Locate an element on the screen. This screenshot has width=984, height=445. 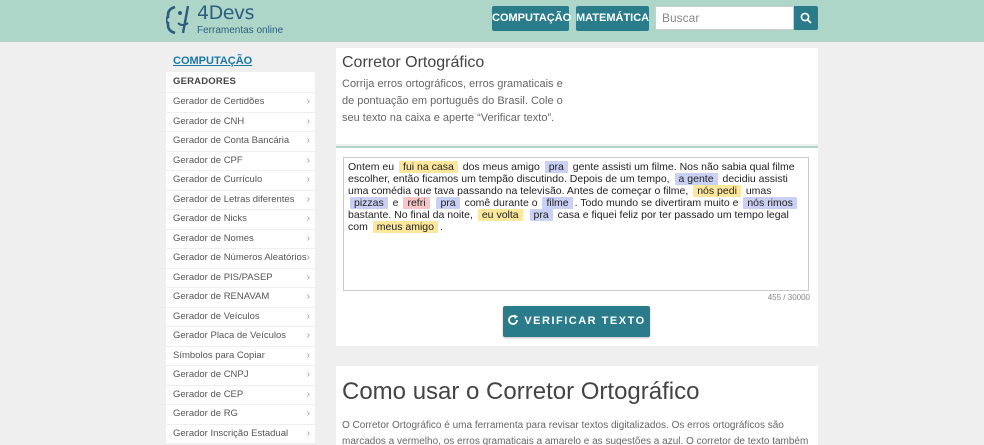
sidebar-item-label: Gerador de Currículo is located at coordinates (218, 179).